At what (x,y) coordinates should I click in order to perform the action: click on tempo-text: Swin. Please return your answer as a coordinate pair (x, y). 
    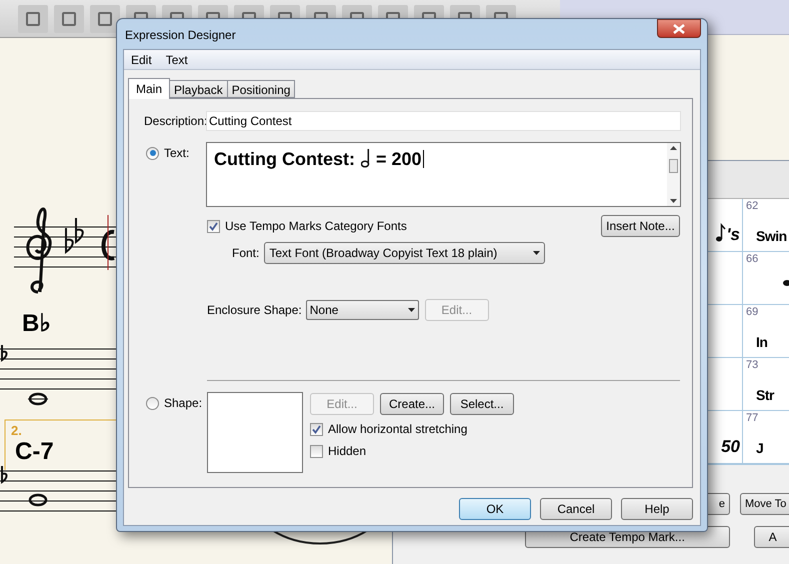
    Looking at the image, I should click on (771, 236).